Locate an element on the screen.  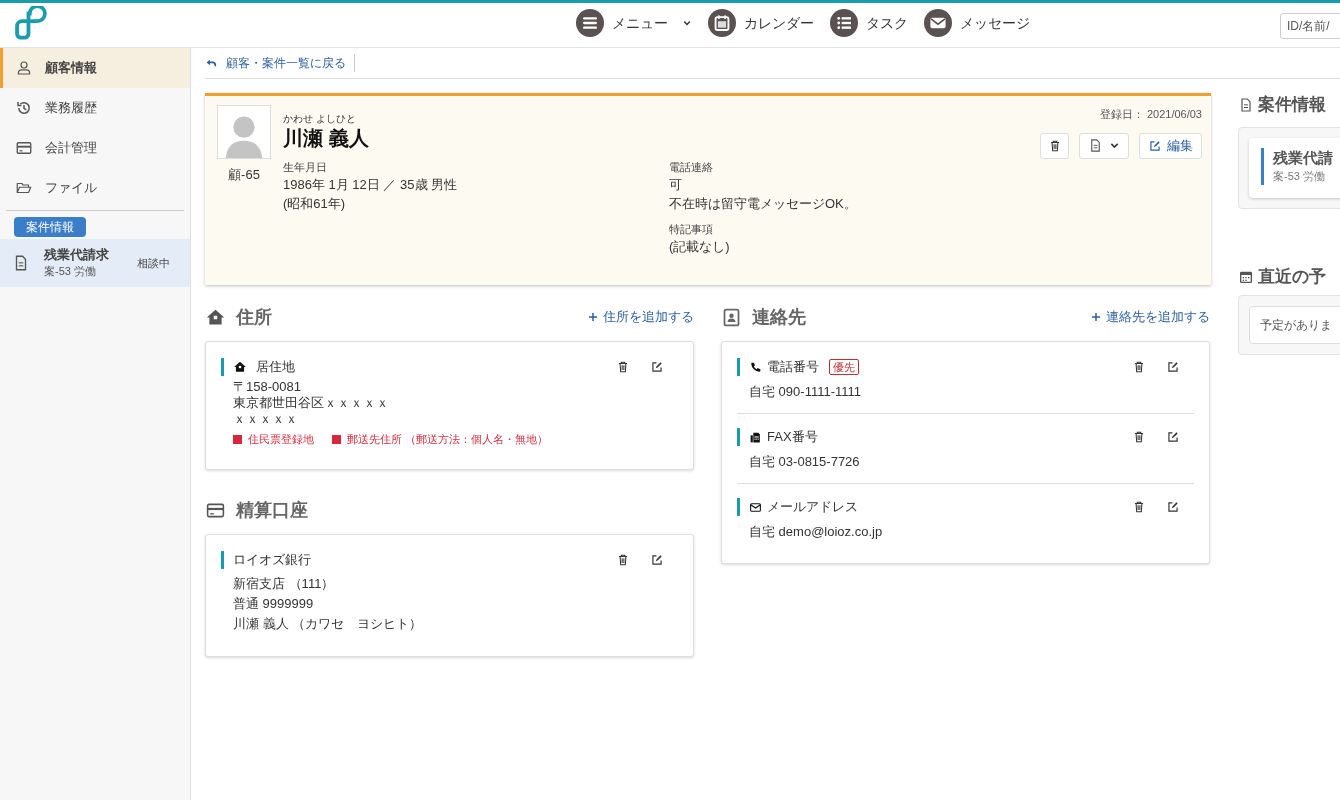
section-title: 住所 is located at coordinates (254, 317).